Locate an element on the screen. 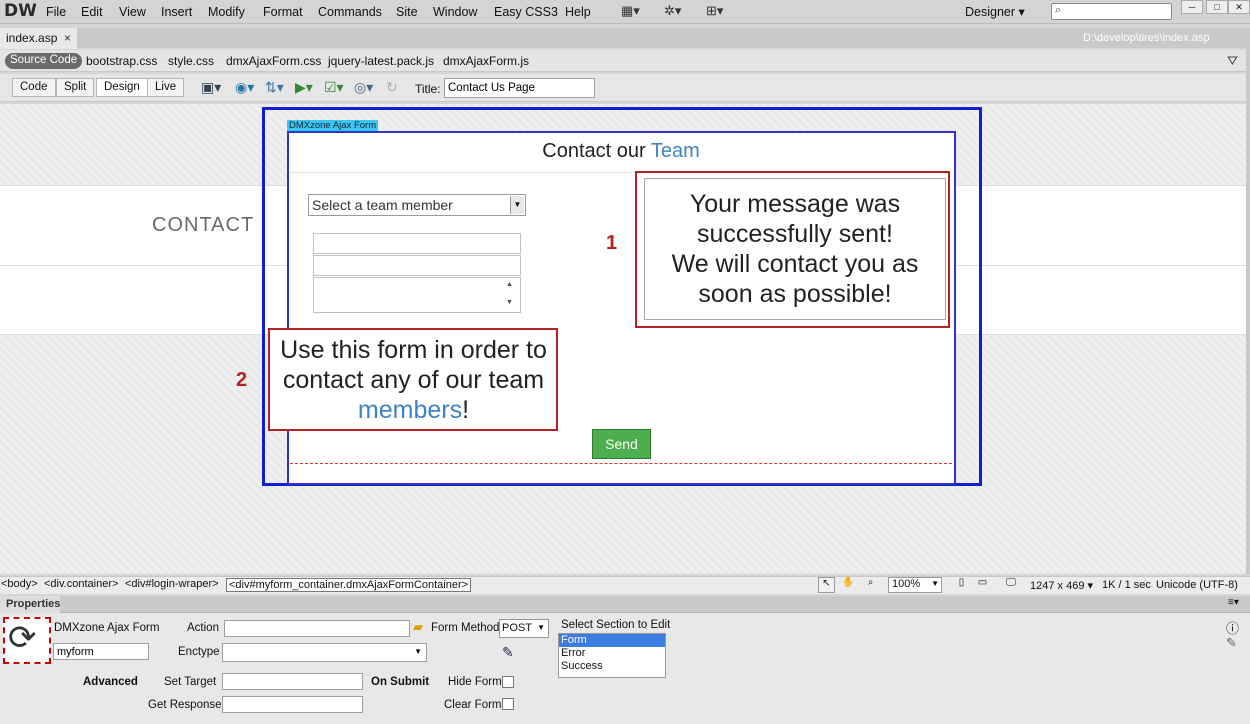 The height and width of the screenshot is (724, 1250). message-field is located at coordinates (417, 295).